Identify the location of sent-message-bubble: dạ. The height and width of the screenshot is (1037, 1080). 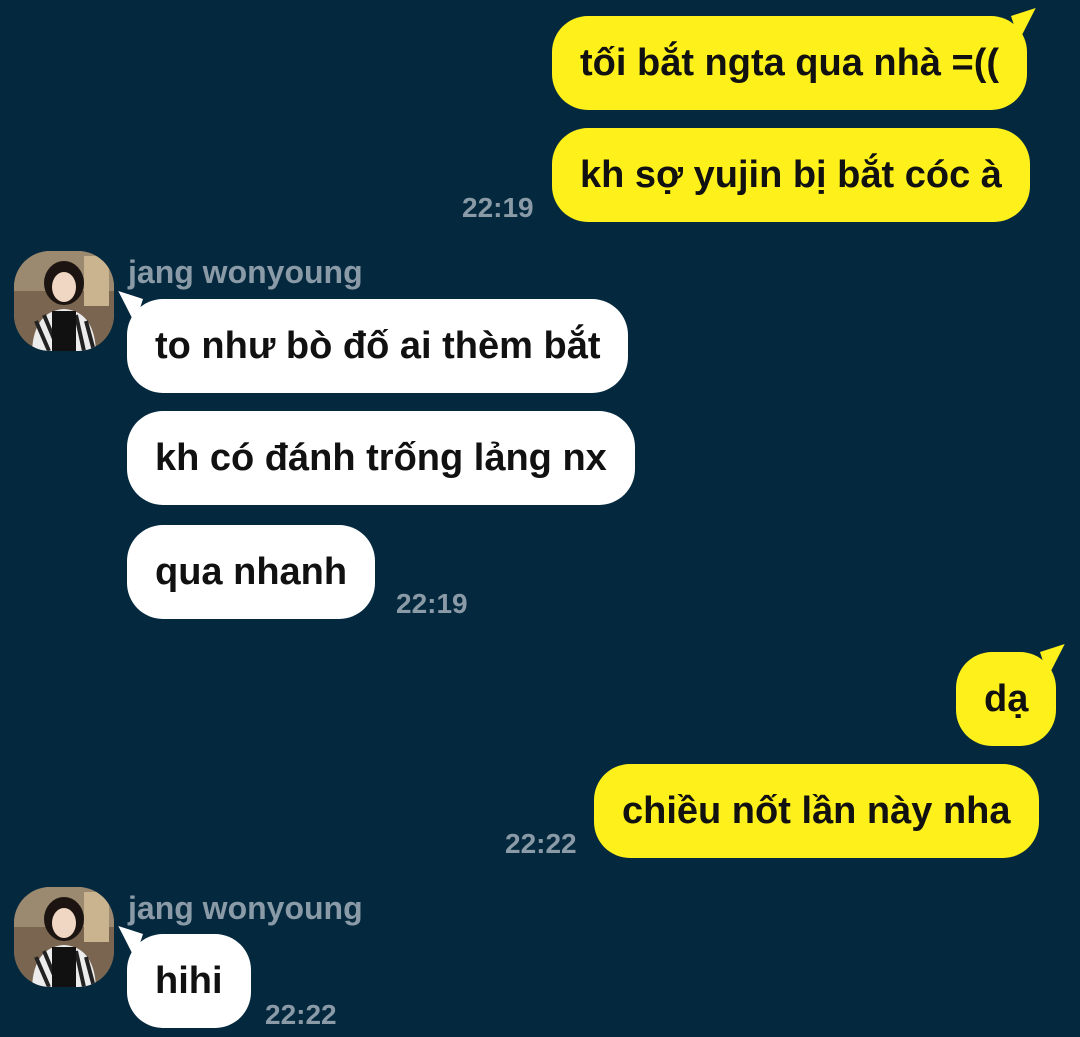
(1006, 699).